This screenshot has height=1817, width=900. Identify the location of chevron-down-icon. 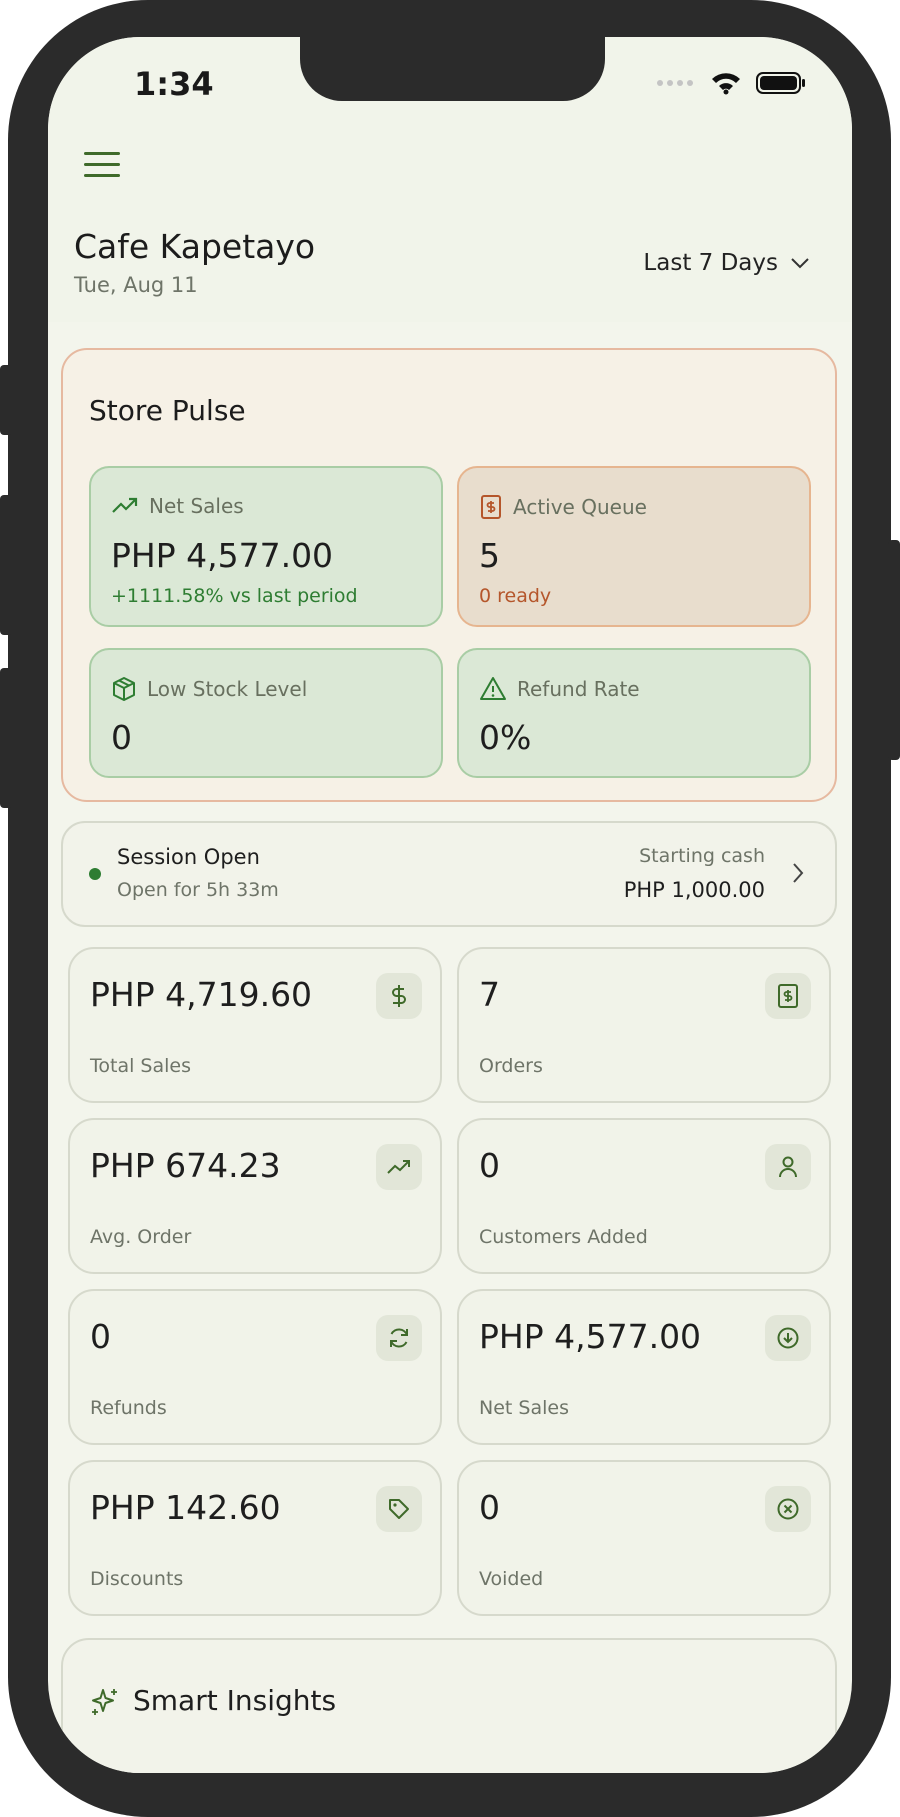
(800, 263).